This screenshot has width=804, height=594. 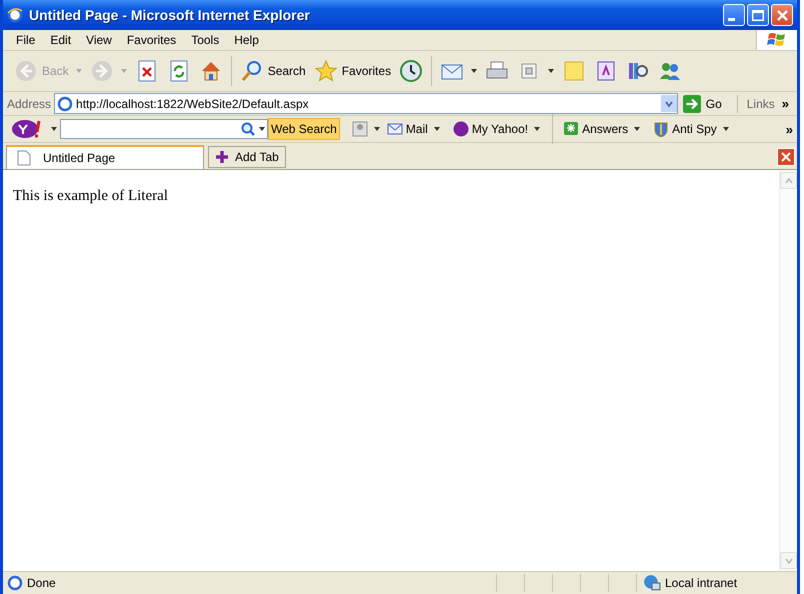 I want to click on minimize-button, so click(x=734, y=15).